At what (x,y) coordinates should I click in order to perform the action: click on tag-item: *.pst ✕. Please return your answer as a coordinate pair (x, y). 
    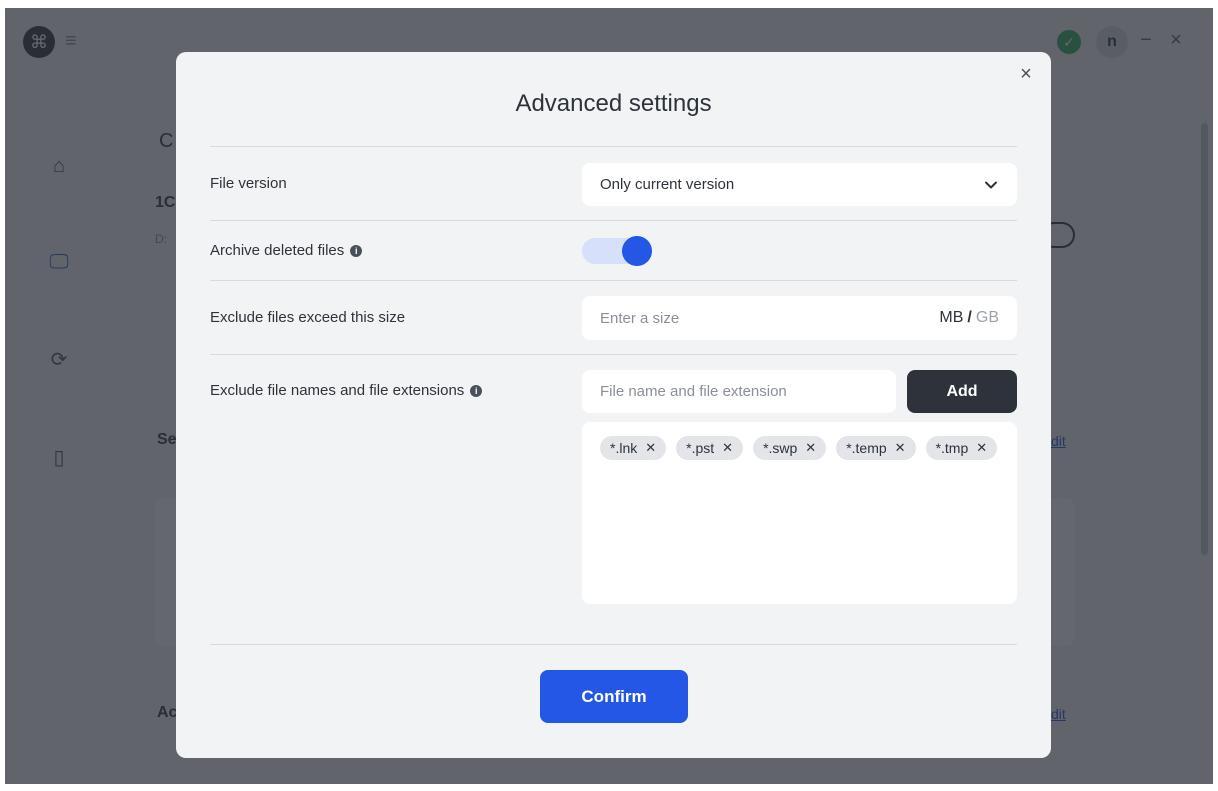
    Looking at the image, I should click on (710, 448).